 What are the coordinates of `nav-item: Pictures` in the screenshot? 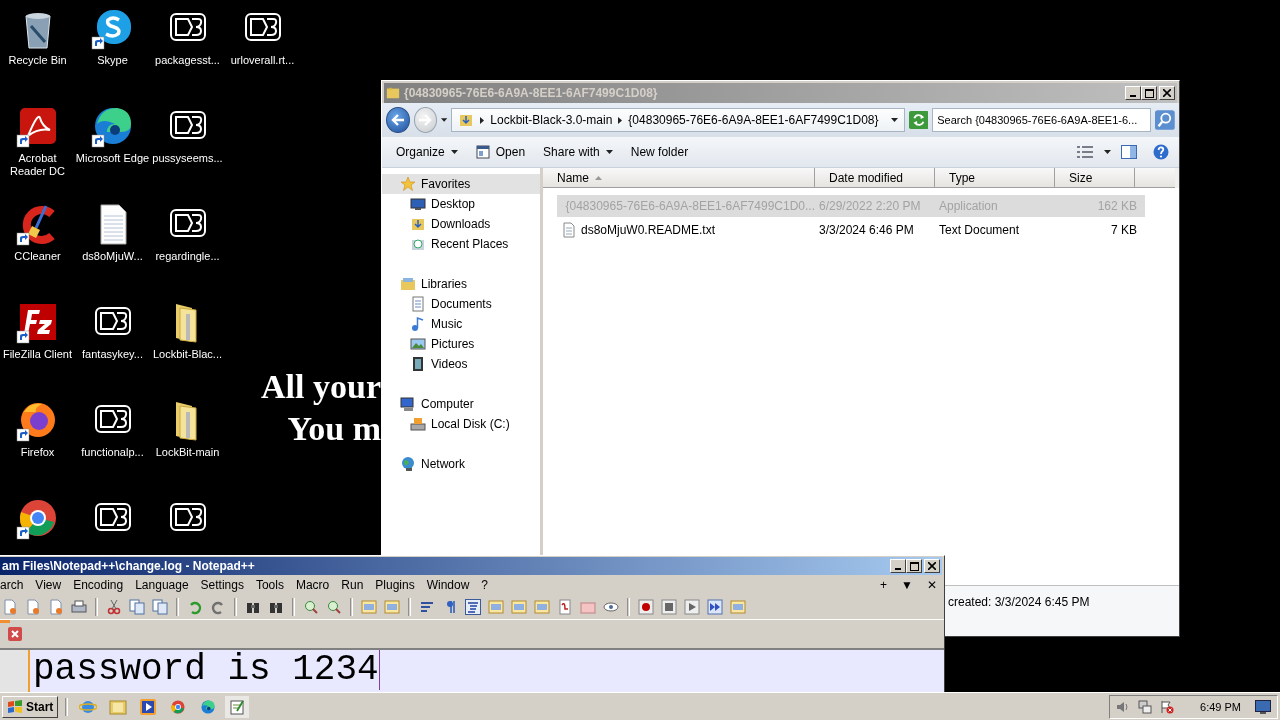 It's located at (461, 344).